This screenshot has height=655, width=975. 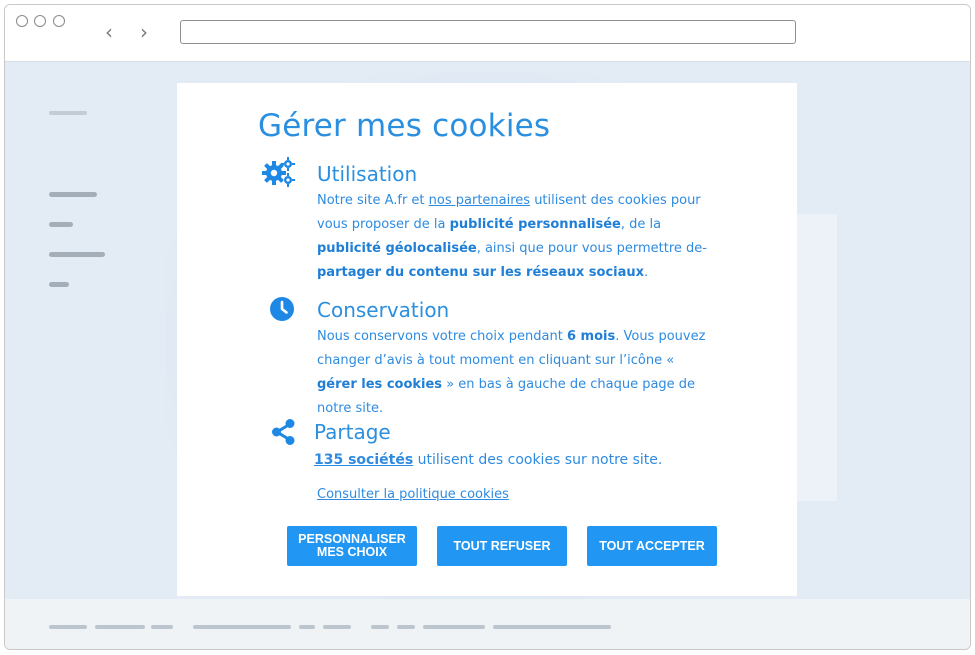 I want to click on section-heading-conservation: Conservation, so click(x=383, y=310).